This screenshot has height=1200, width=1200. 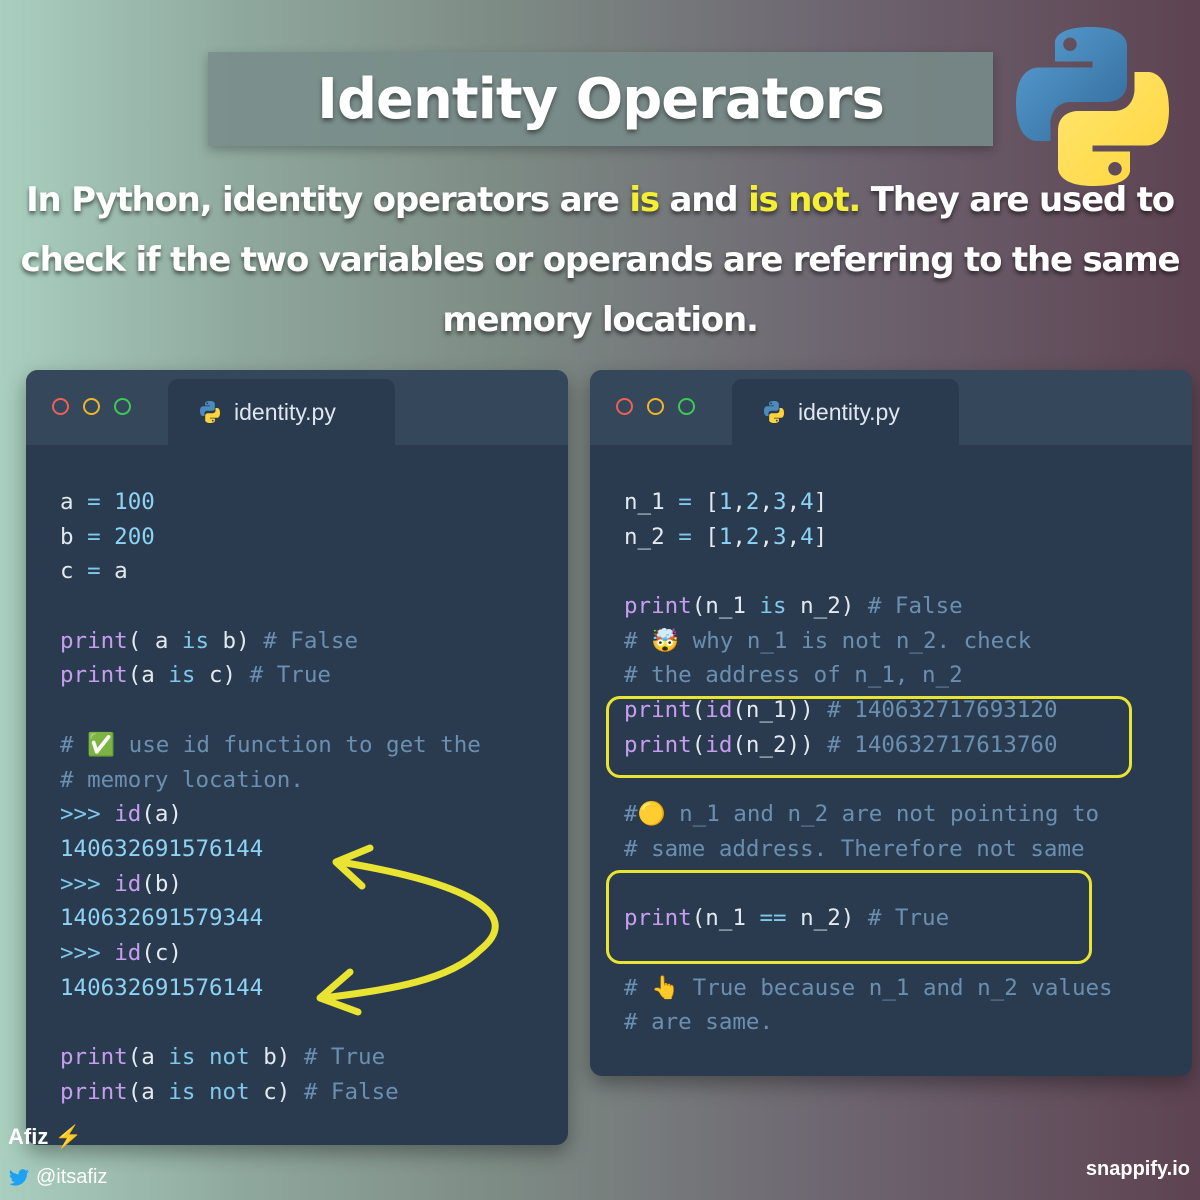 What do you see at coordinates (820, 502) in the screenshot?
I see `code-token: ]` at bounding box center [820, 502].